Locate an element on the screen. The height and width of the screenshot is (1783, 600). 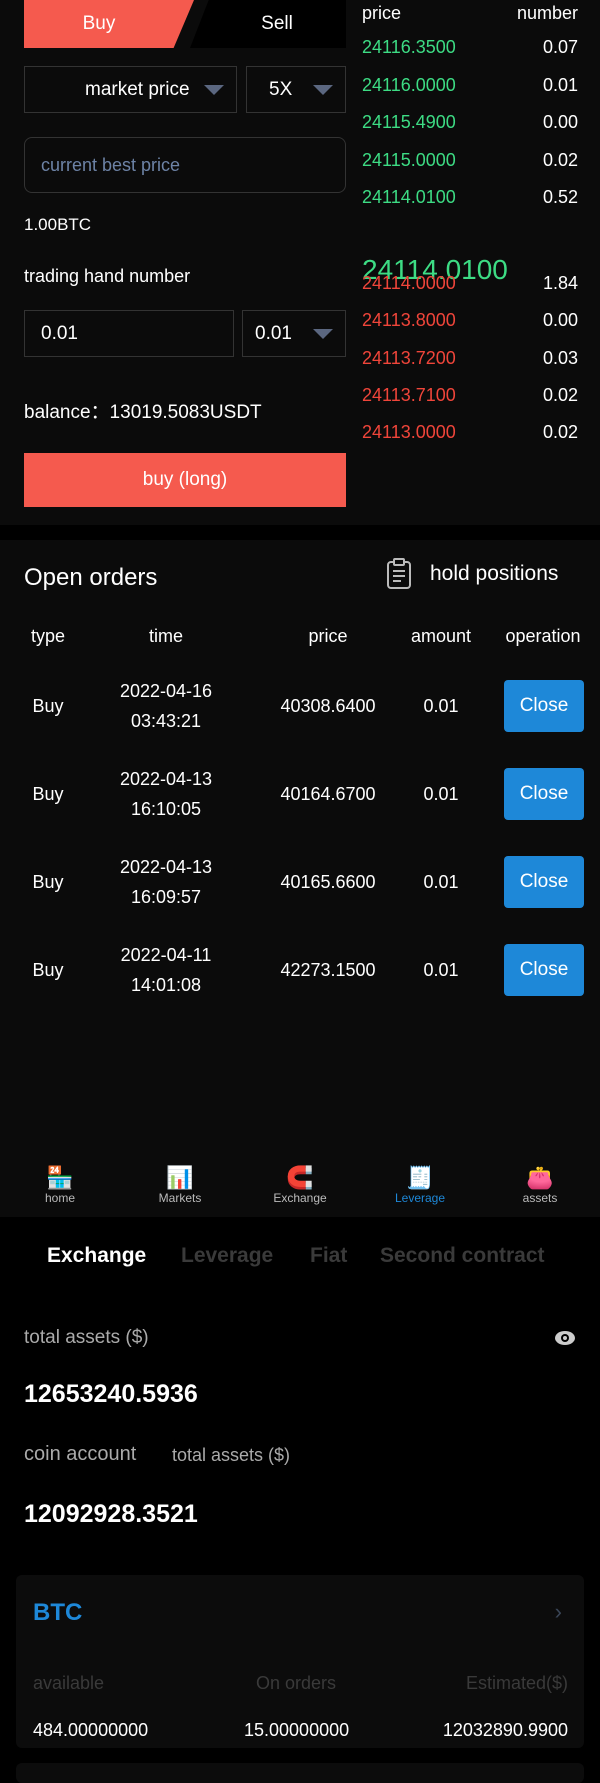
magnet-icon: 🧲 is located at coordinates (300, 1177).